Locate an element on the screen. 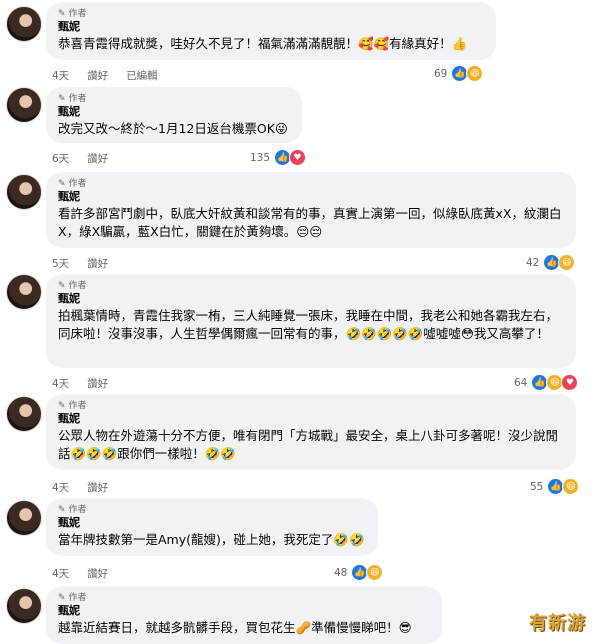 This screenshot has width=594, height=644. comment-bubble: ✎ 作者 甄妮 改完又改～終於～1月12日返台機票OK😜 is located at coordinates (174, 115).